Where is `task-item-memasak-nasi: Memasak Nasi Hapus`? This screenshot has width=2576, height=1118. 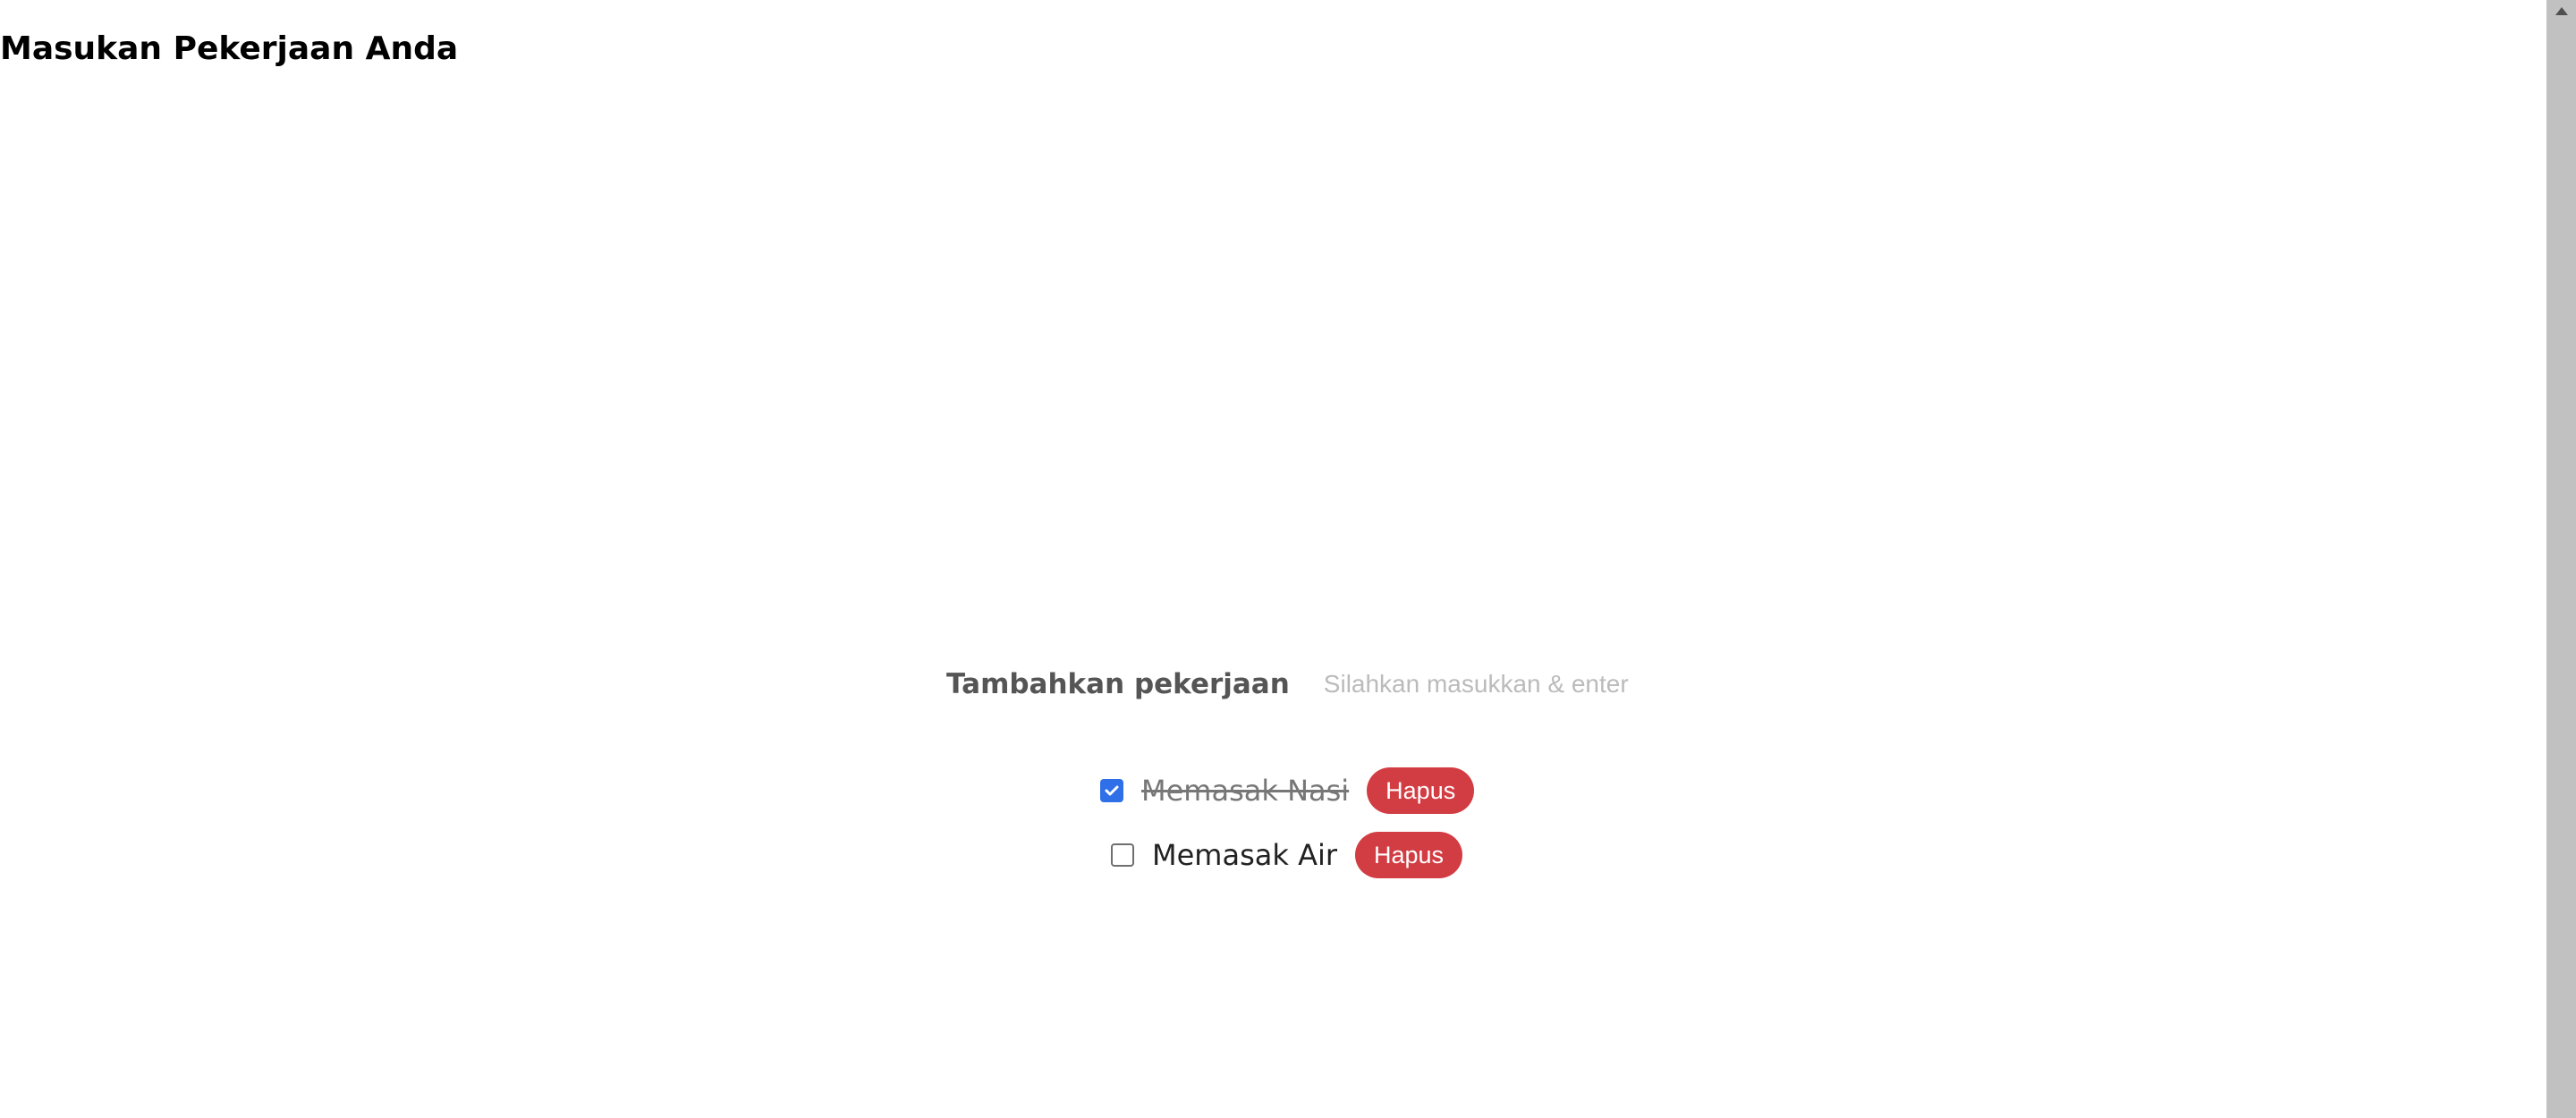
task-item-memasak-nasi: Memasak Nasi Hapus is located at coordinates (1287, 790).